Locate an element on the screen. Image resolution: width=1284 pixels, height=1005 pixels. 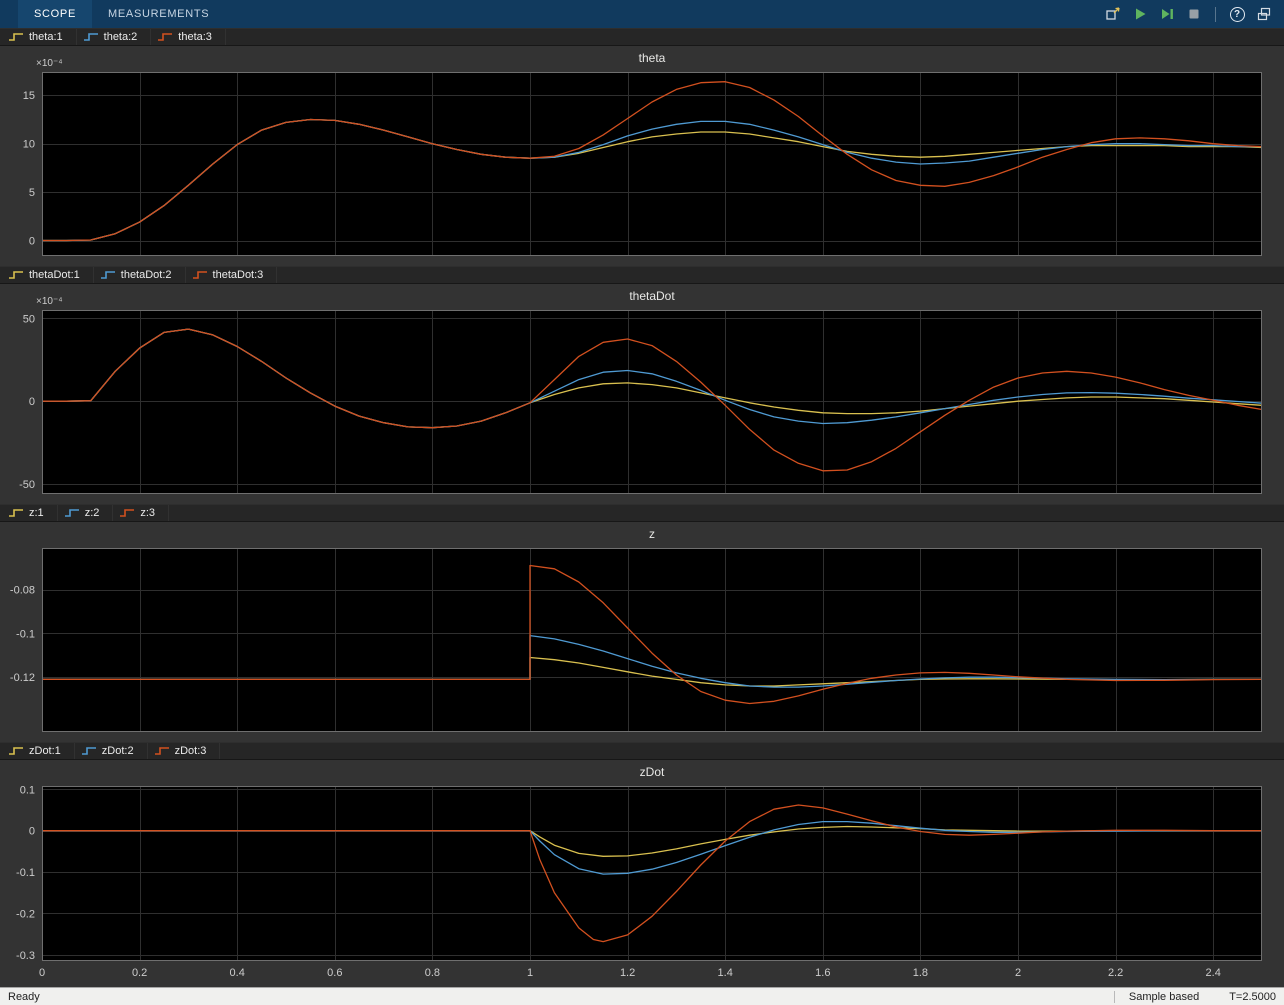
legend-item-thetaDot:1: thetaDot:1 is located at coordinates (48, 275).